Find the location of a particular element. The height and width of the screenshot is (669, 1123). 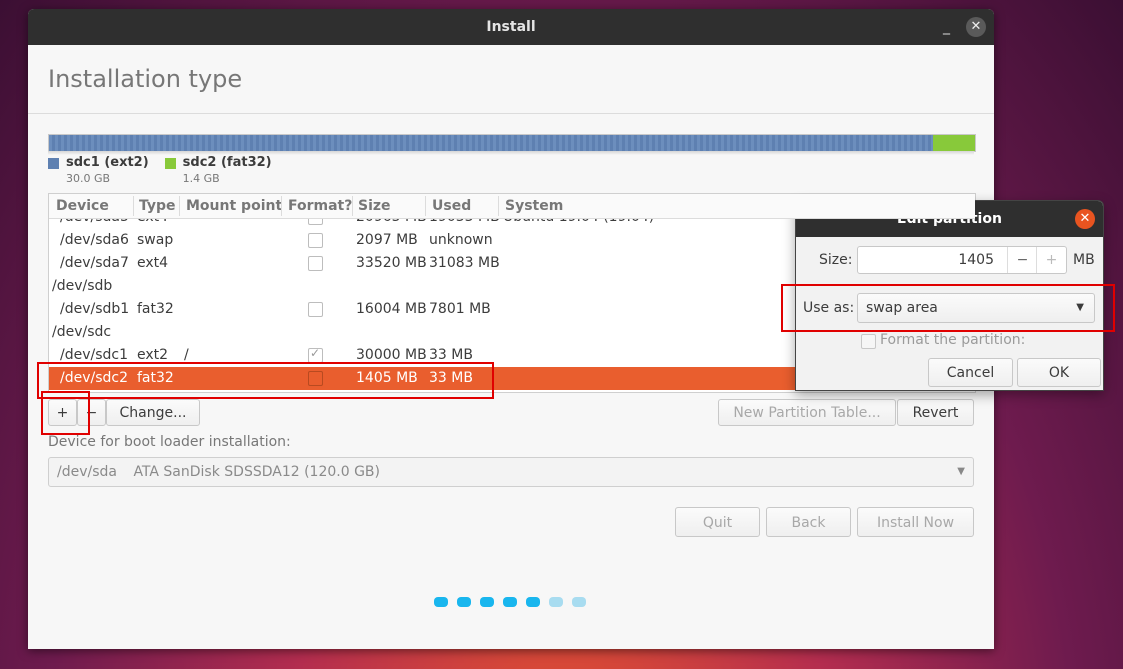

cell-mount-point: / is located at coordinates (186, 355).